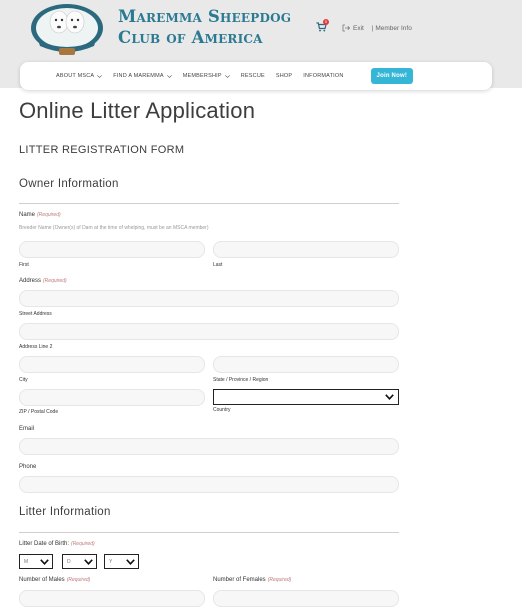 The height and width of the screenshot is (611, 522). Describe the element at coordinates (75, 76) in the screenshot. I see `nav-about-label: ABOUT MSCA` at that location.